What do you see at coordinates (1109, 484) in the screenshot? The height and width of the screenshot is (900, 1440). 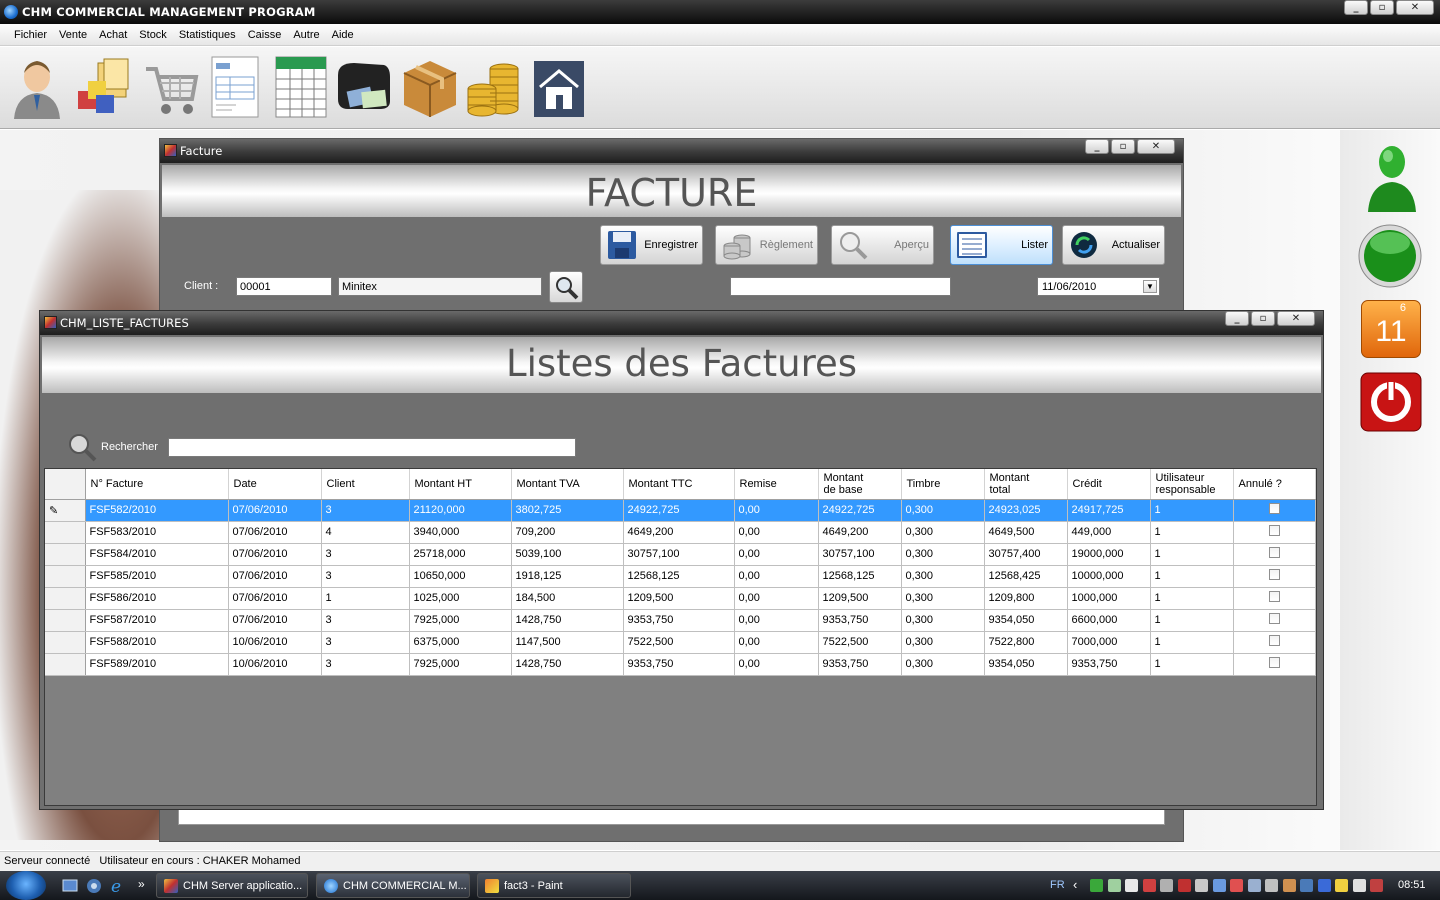 I see `column-header: Crédit` at bounding box center [1109, 484].